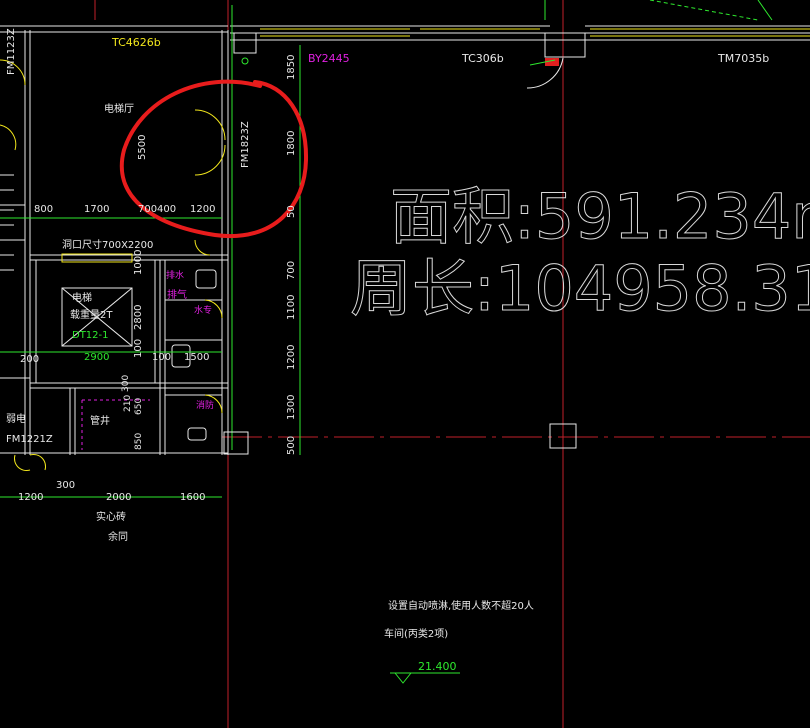 This screenshot has height=728, width=810. What do you see at coordinates (291, 67) in the screenshot?
I see `dim-text: 1850` at bounding box center [291, 67].